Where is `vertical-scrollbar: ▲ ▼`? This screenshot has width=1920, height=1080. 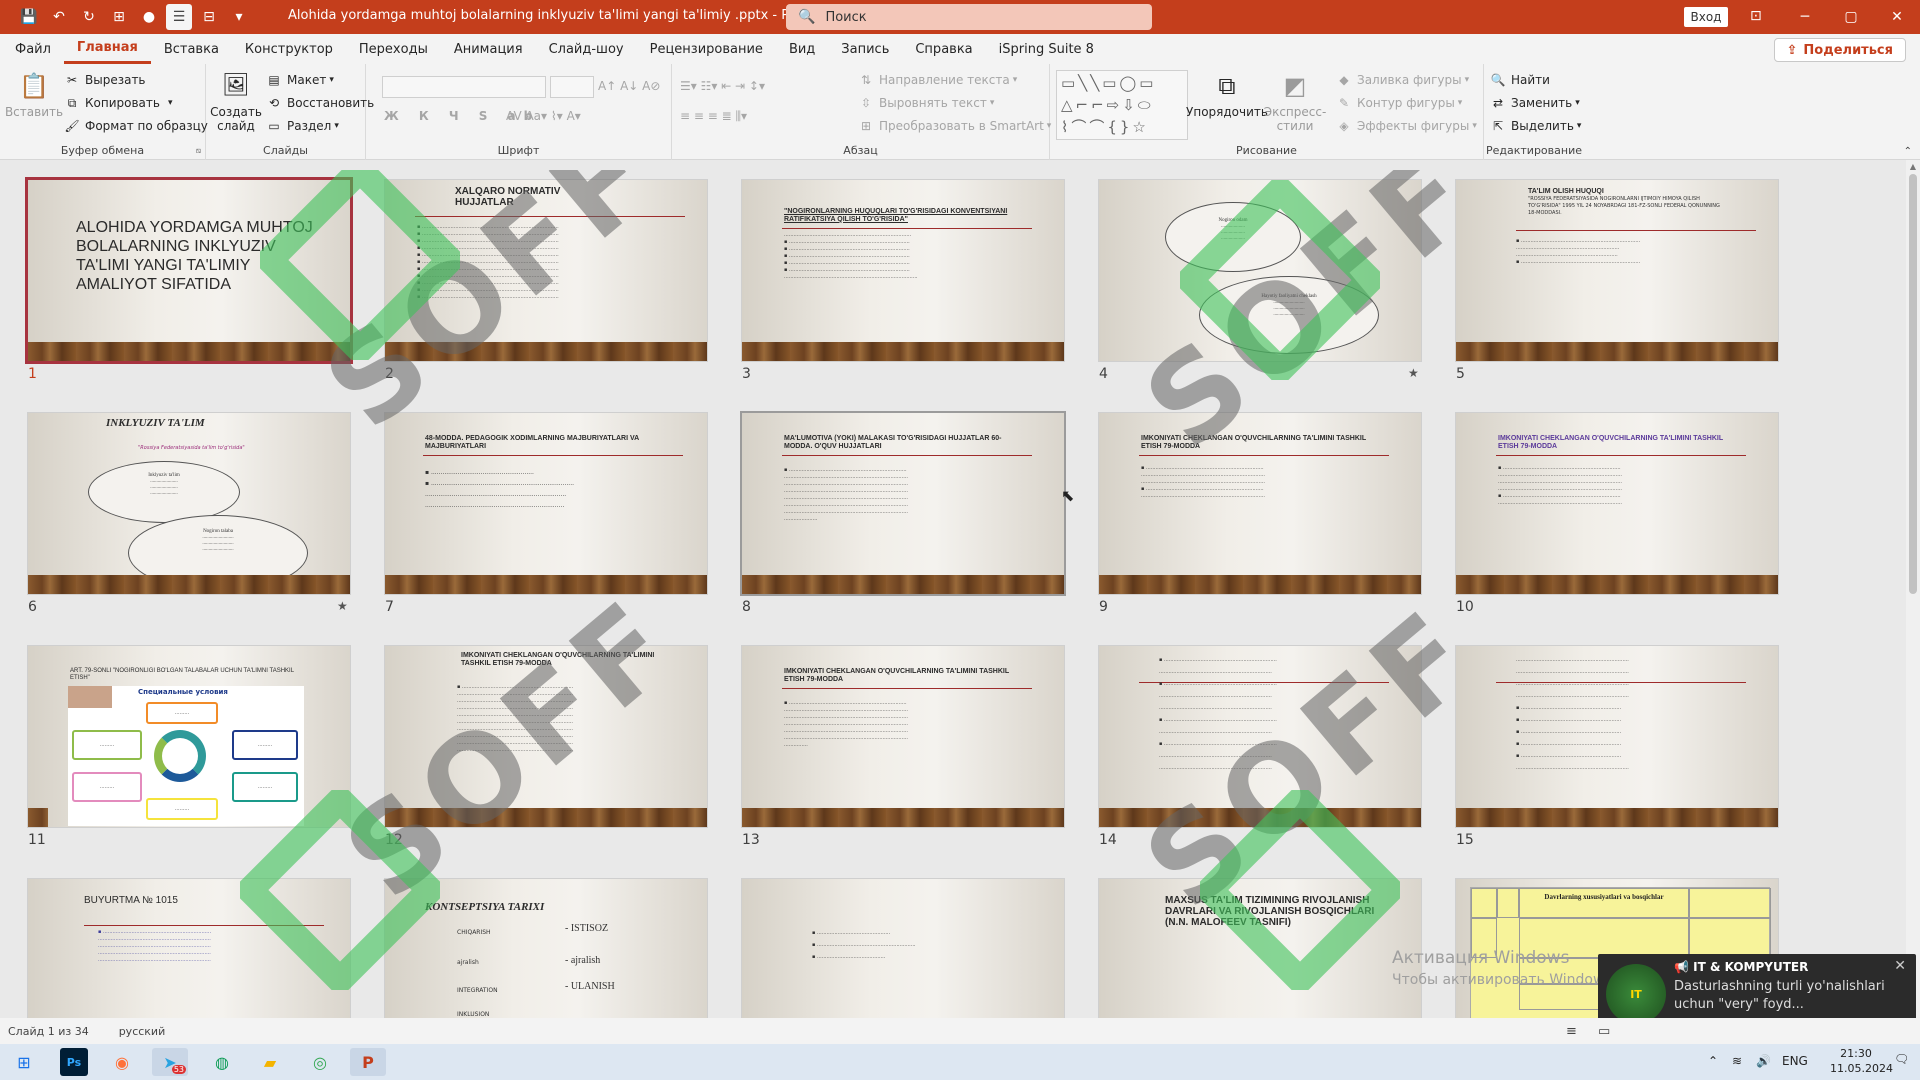
vertical-scrollbar: ▲ ▼ is located at coordinates (1913, 590).